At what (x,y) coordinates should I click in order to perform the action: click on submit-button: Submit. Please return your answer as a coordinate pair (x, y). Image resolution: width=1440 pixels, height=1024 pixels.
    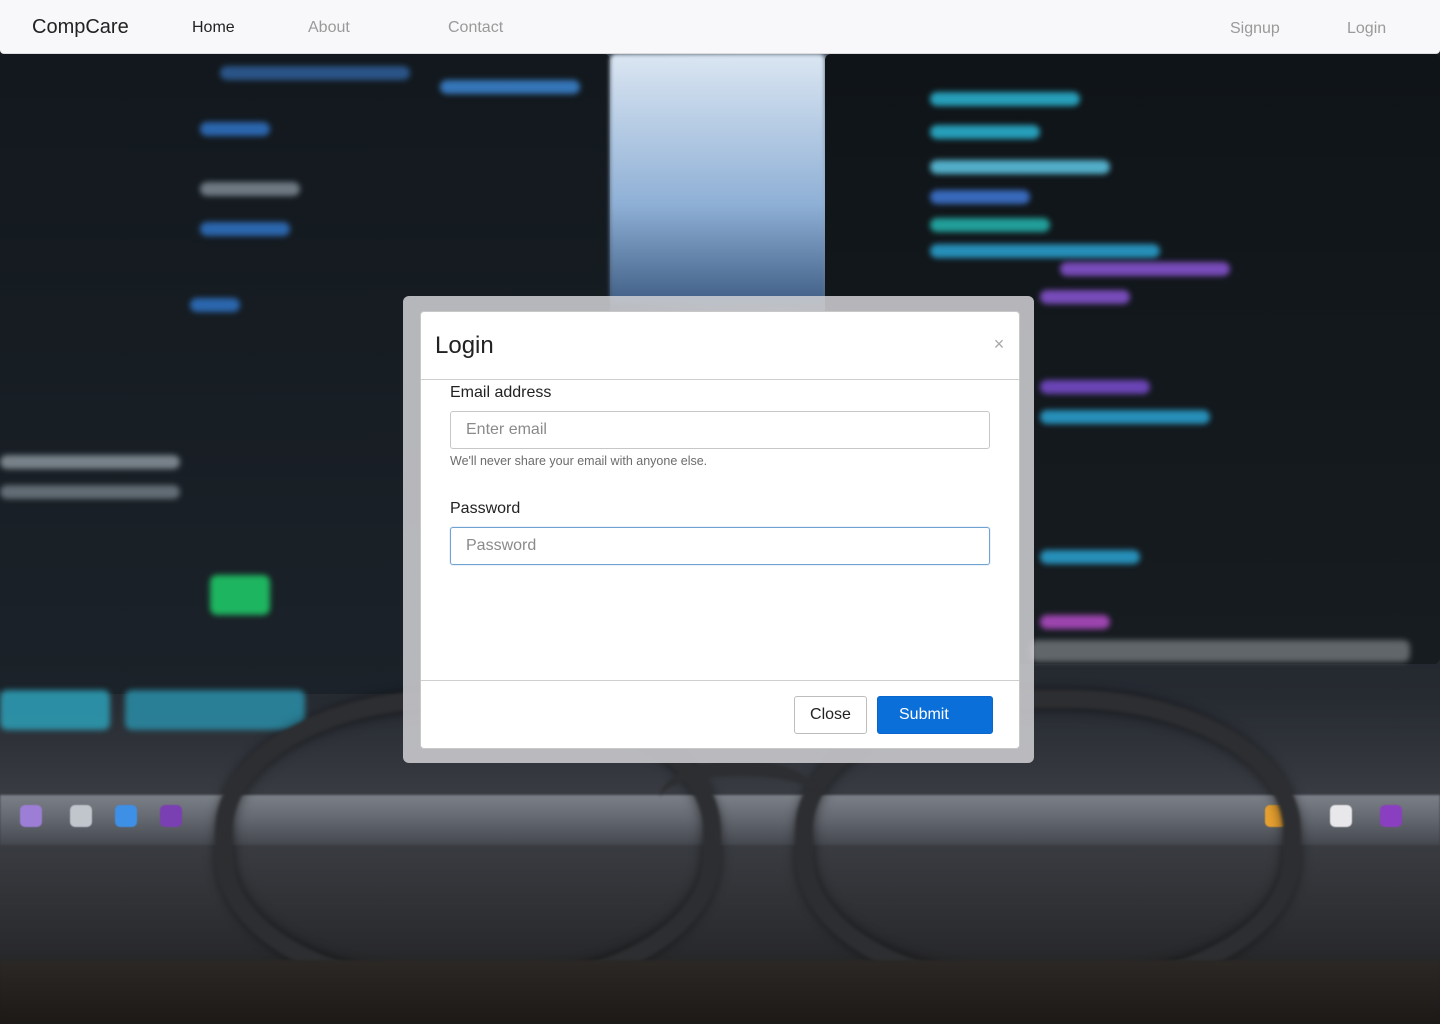
    Looking at the image, I should click on (935, 715).